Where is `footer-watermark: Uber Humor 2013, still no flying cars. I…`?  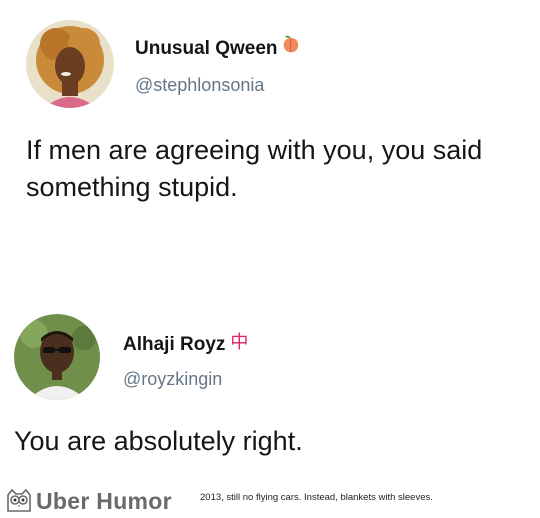 footer-watermark: Uber Humor 2013, still no flying cars. I… is located at coordinates (270, 500).